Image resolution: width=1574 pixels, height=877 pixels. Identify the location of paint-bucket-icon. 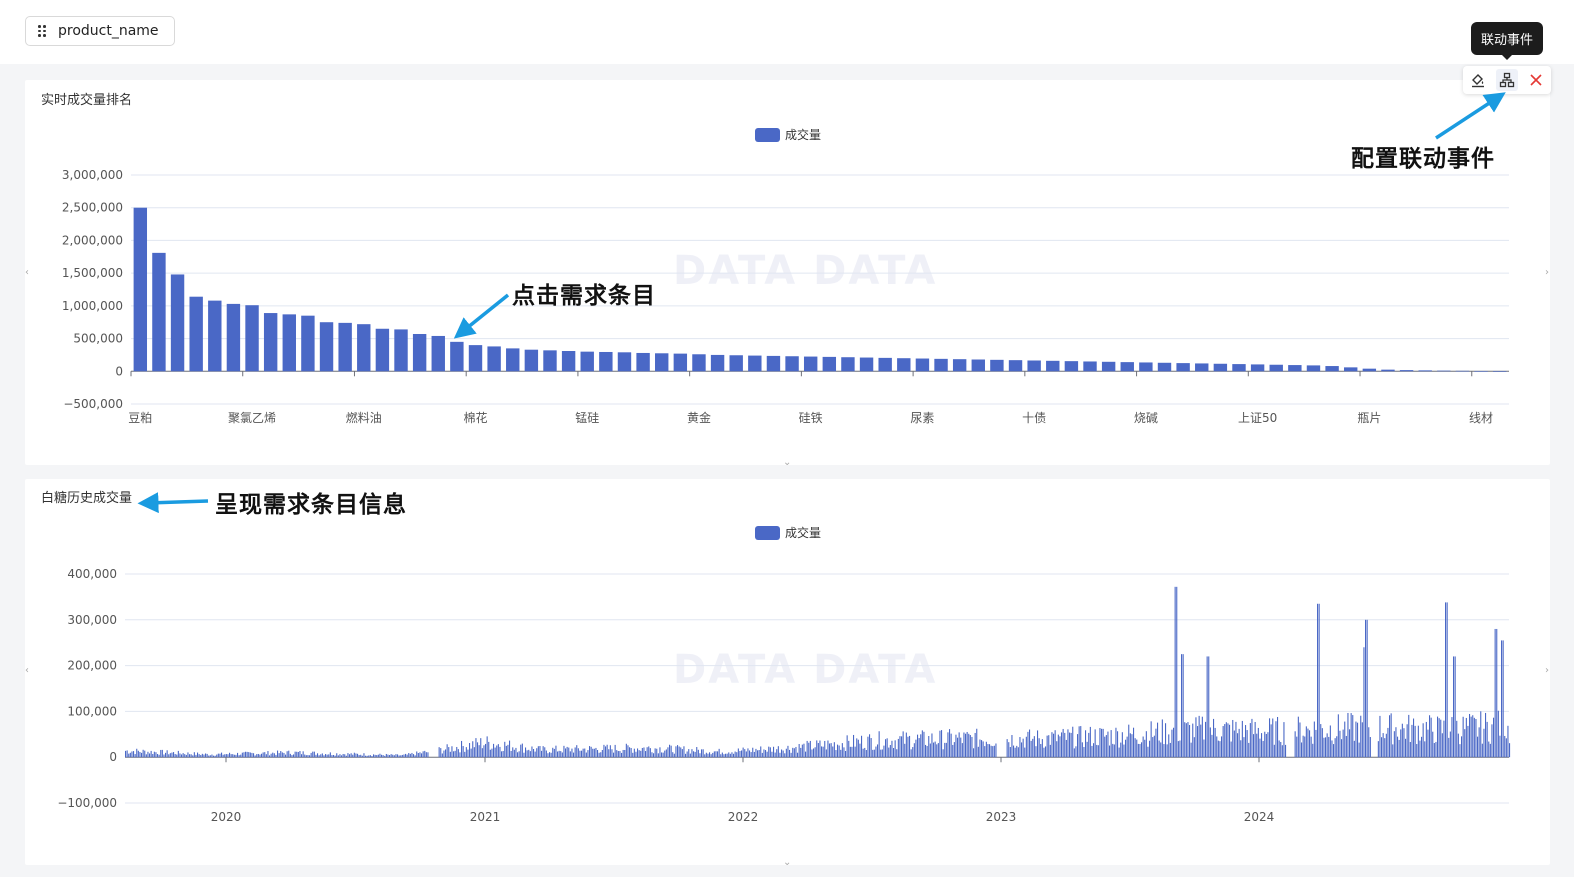
(1478, 80).